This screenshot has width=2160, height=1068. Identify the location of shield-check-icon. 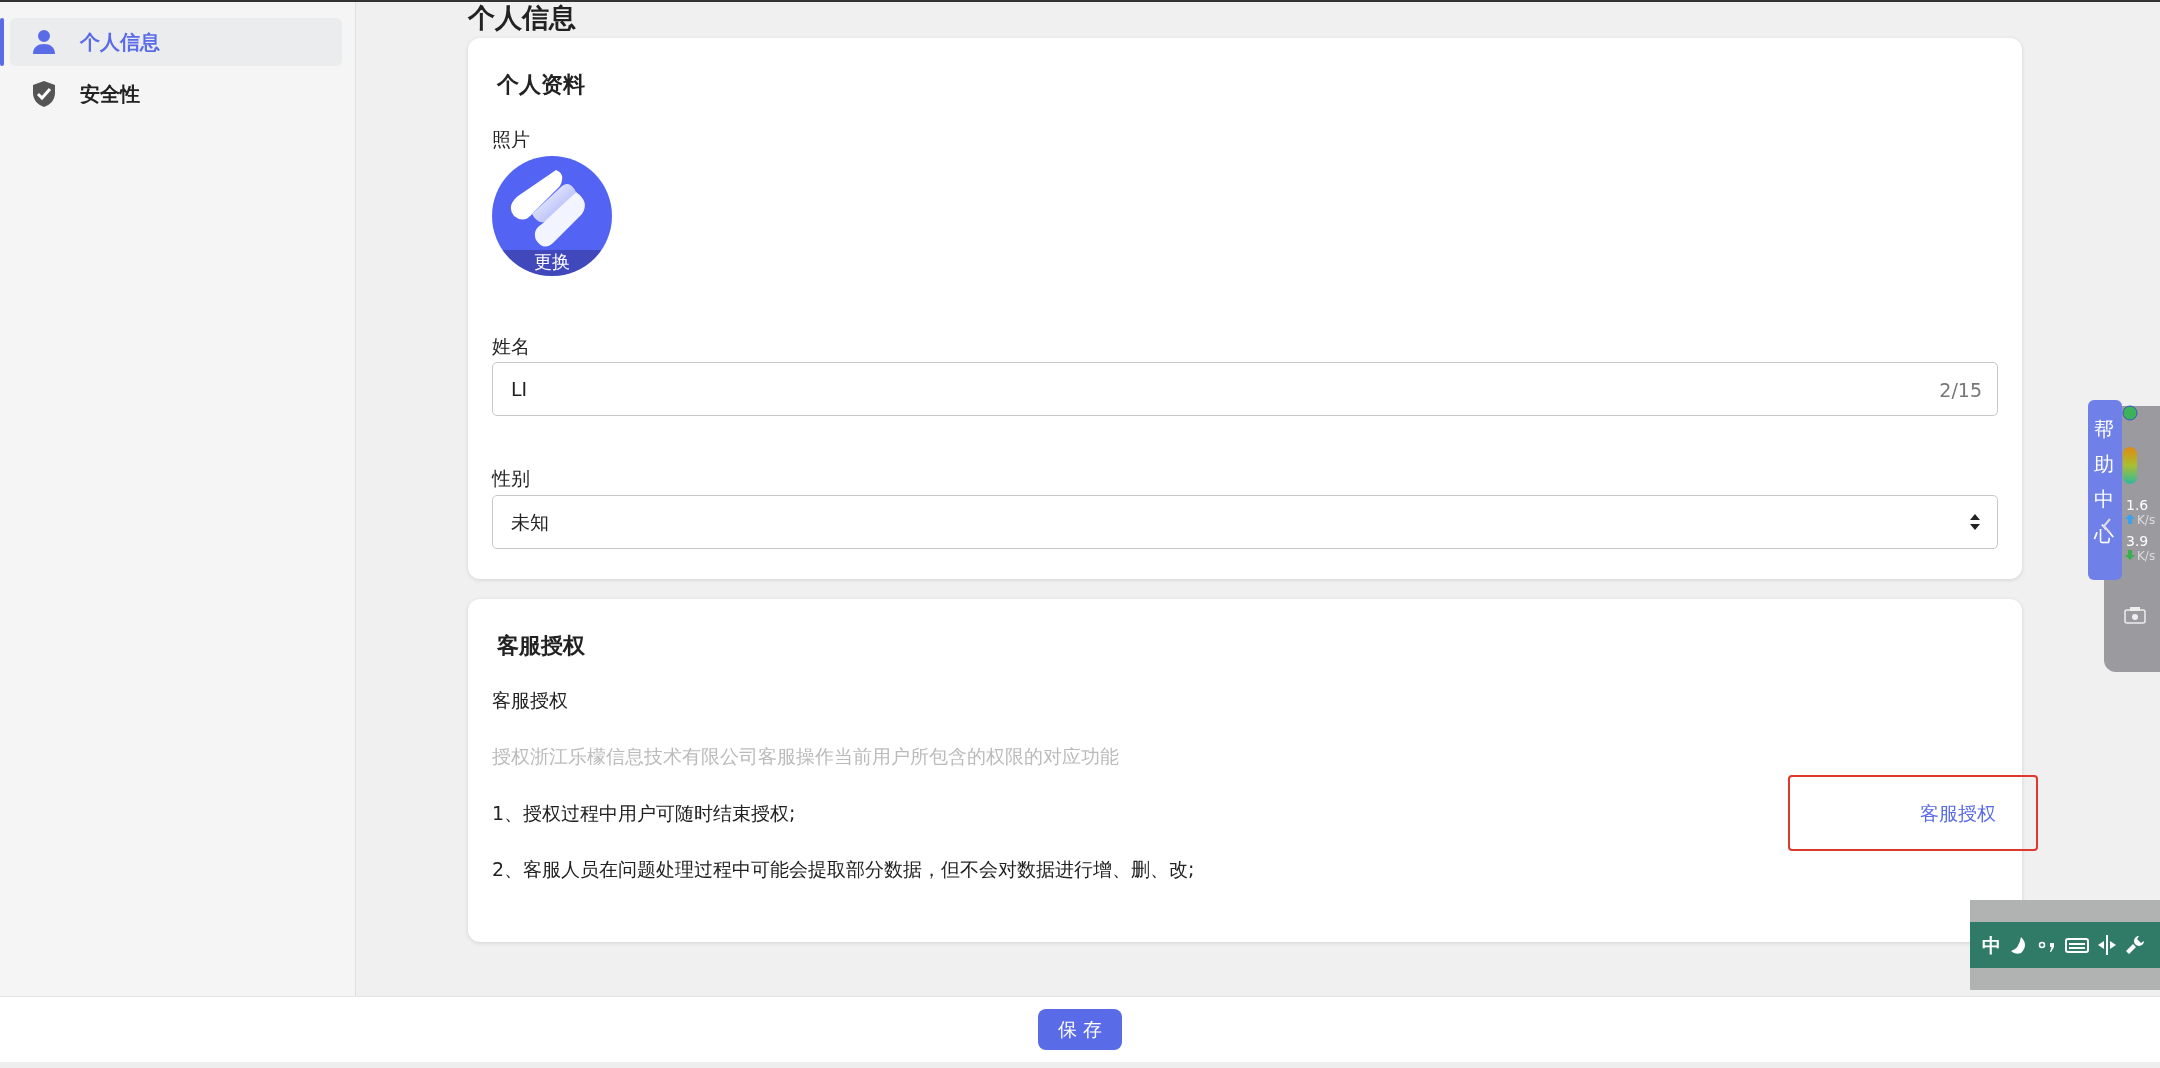
(44, 94).